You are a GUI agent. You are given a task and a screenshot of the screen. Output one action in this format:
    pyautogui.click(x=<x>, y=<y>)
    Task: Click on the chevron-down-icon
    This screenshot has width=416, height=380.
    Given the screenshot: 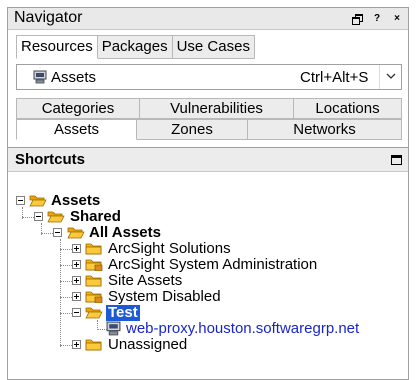 What is the action you would take?
    pyautogui.click(x=391, y=76)
    